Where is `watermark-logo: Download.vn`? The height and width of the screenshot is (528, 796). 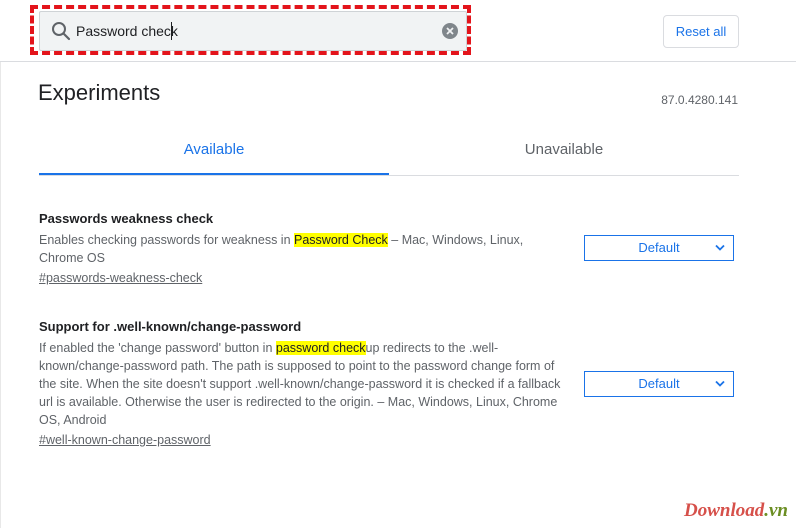 watermark-logo: Download.vn is located at coordinates (736, 511).